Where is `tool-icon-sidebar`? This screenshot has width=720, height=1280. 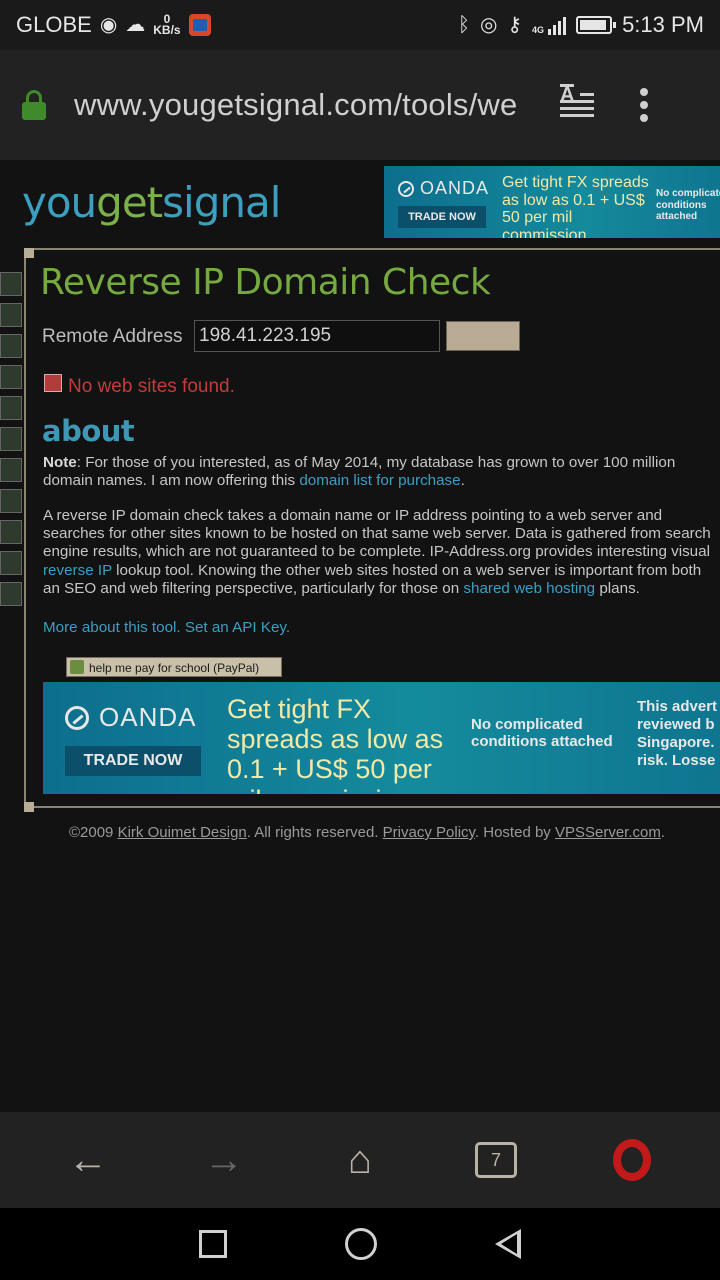 tool-icon-sidebar is located at coordinates (11, 442).